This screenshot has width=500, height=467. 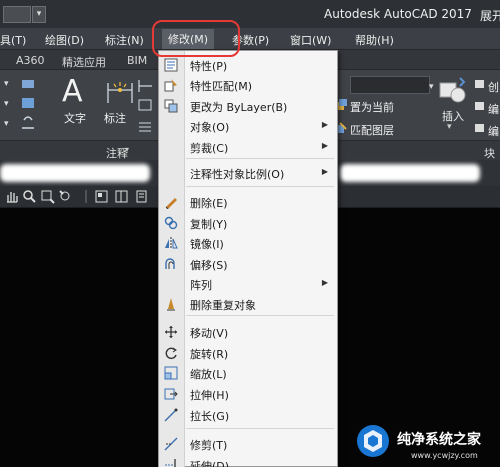 What do you see at coordinates (444, 455) in the screenshot?
I see `watermark-url: www.ycwjzy.com` at bounding box center [444, 455].